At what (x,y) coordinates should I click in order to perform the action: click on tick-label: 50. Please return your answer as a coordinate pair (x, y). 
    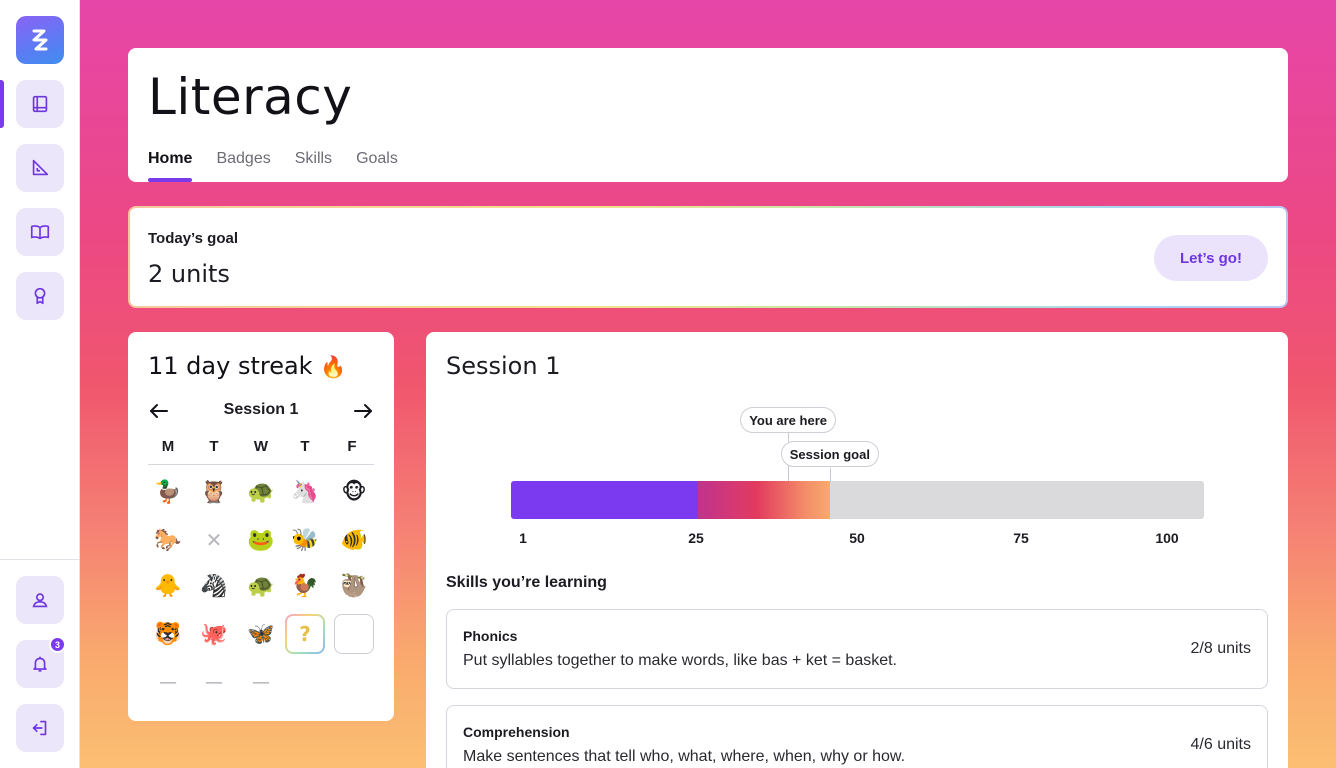
    Looking at the image, I should click on (857, 538).